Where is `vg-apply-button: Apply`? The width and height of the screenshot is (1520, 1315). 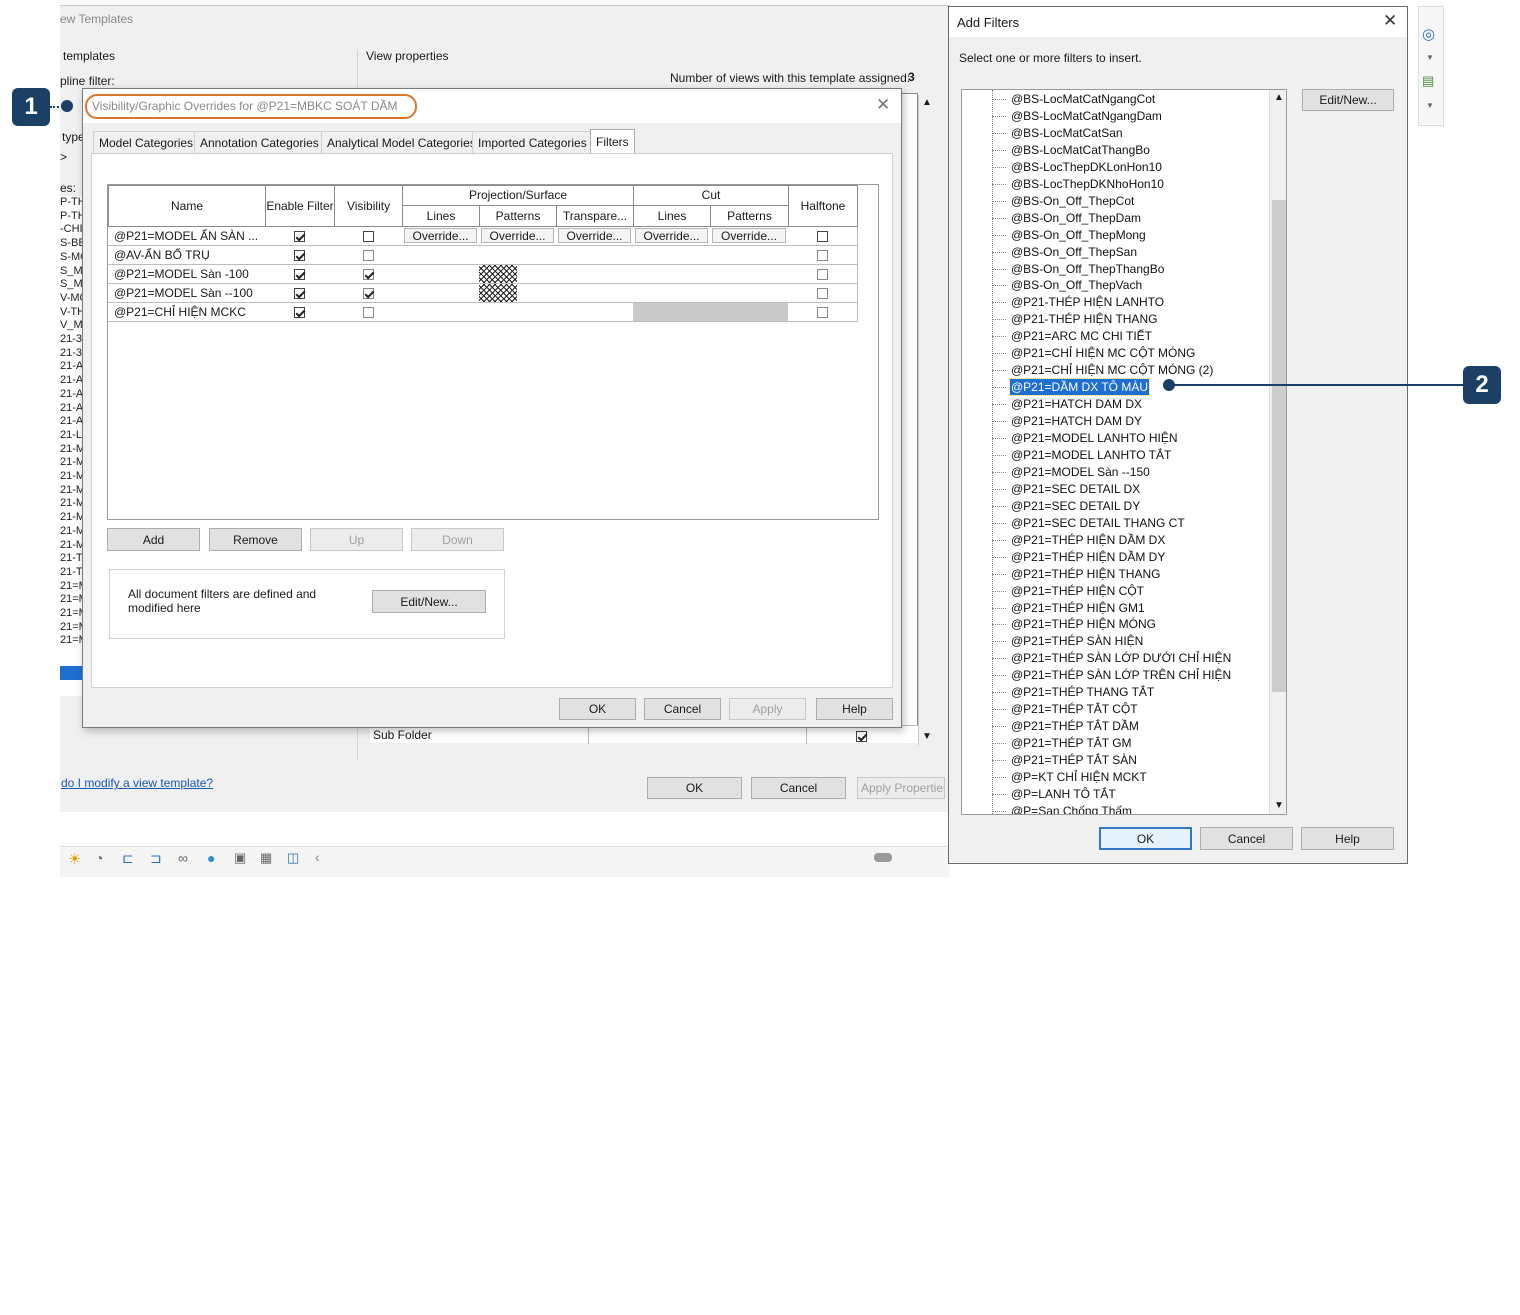
vg-apply-button: Apply is located at coordinates (767, 709).